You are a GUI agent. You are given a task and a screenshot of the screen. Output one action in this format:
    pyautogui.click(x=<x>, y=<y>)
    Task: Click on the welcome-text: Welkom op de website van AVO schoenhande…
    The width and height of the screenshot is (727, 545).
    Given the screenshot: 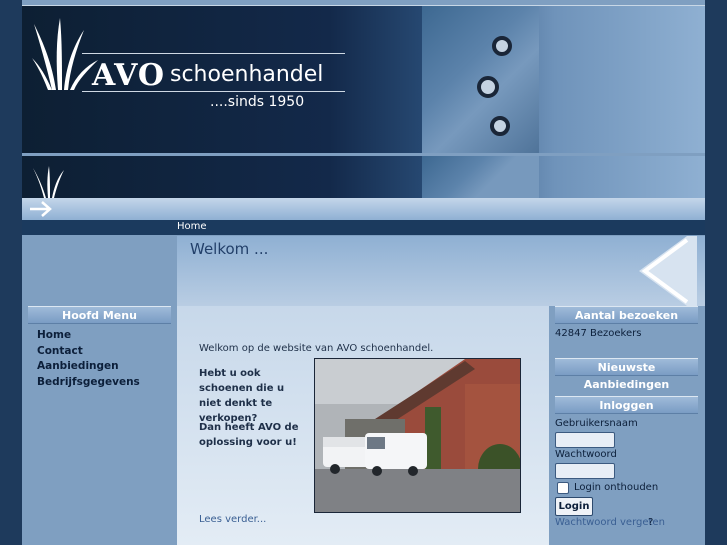 What is the action you would take?
    pyautogui.click(x=316, y=348)
    